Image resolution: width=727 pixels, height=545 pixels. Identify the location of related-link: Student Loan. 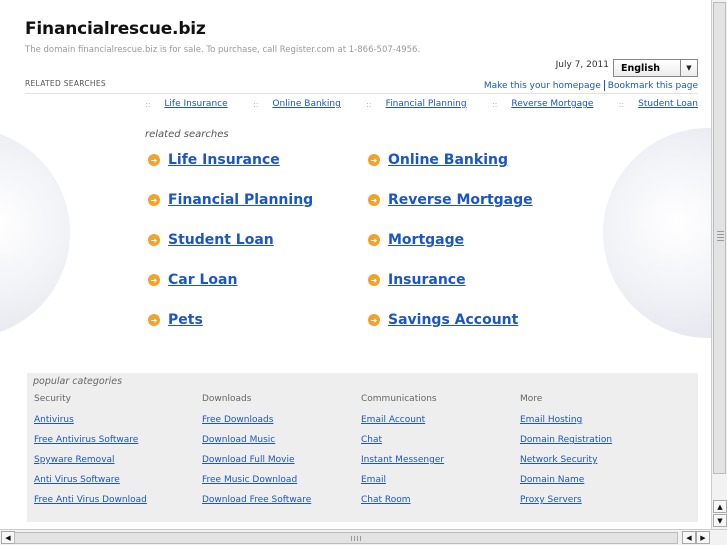
(221, 240).